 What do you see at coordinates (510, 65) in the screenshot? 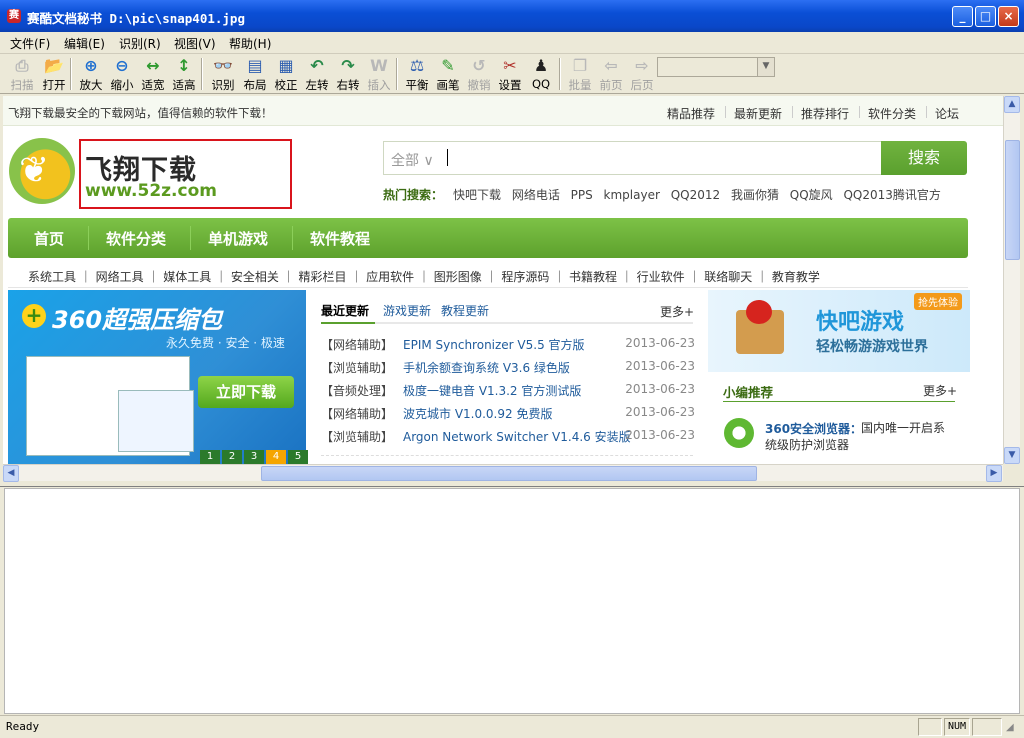
I see `settings-tools-icon: ✂` at bounding box center [510, 65].